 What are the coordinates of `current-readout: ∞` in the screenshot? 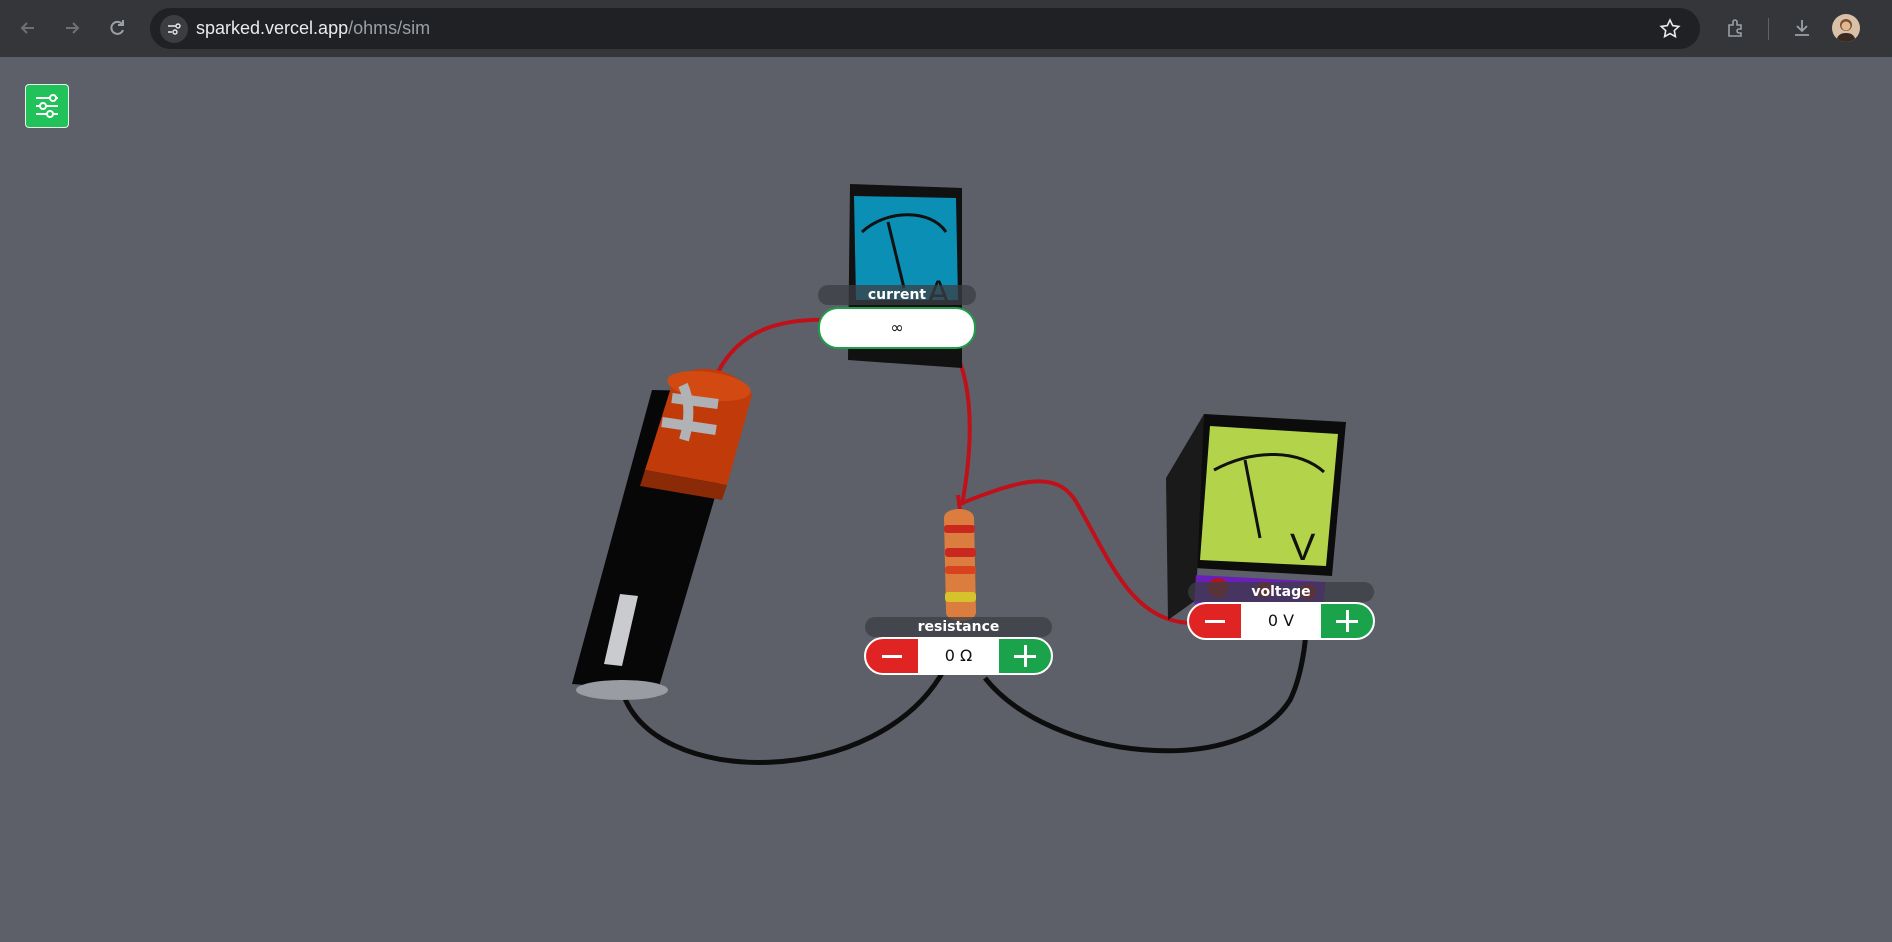 It's located at (897, 328).